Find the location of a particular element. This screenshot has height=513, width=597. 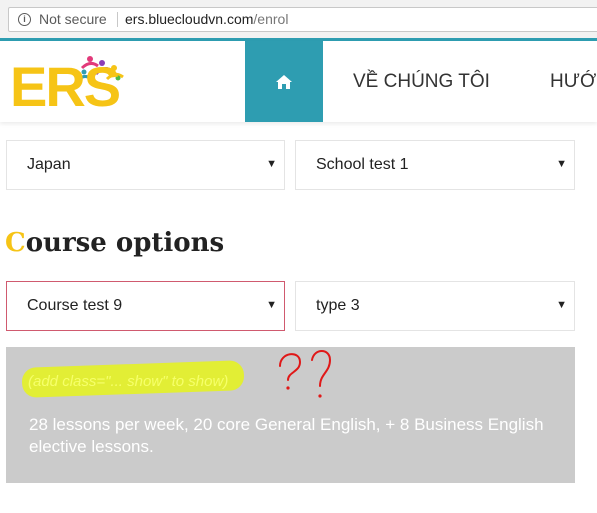

course-select: Course test 9 ▼ is located at coordinates (145, 306).